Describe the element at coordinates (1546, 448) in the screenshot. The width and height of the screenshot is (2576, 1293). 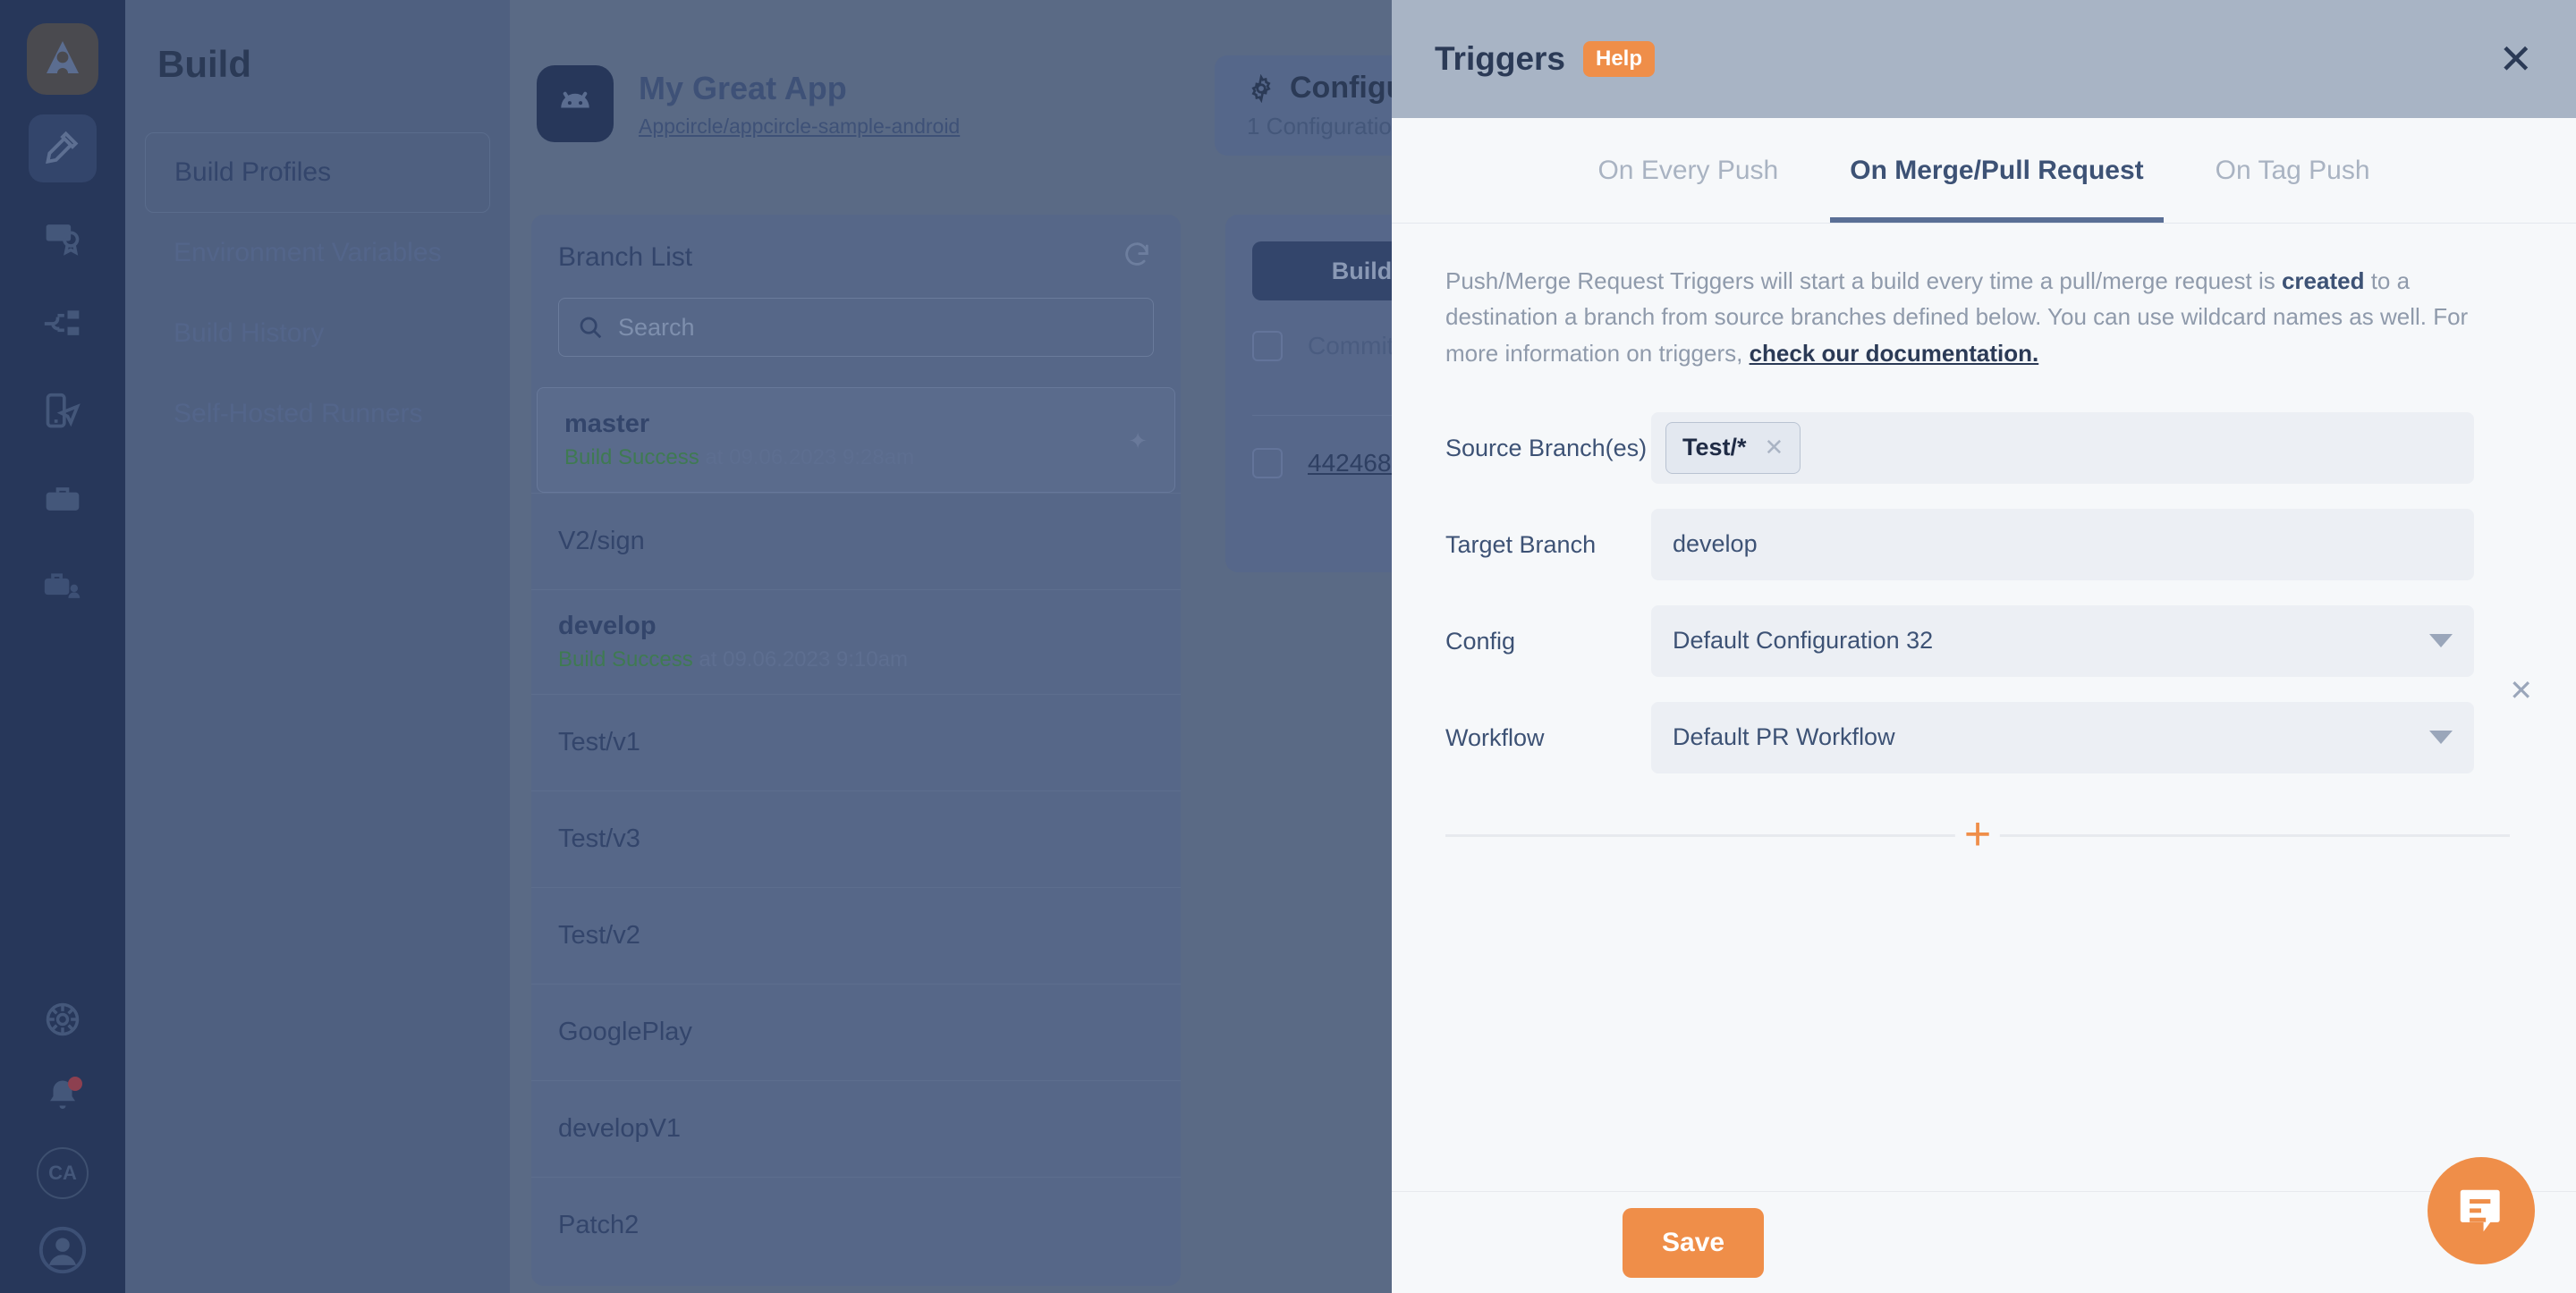
I see `source-branch-label: Source Branch(es)` at that location.